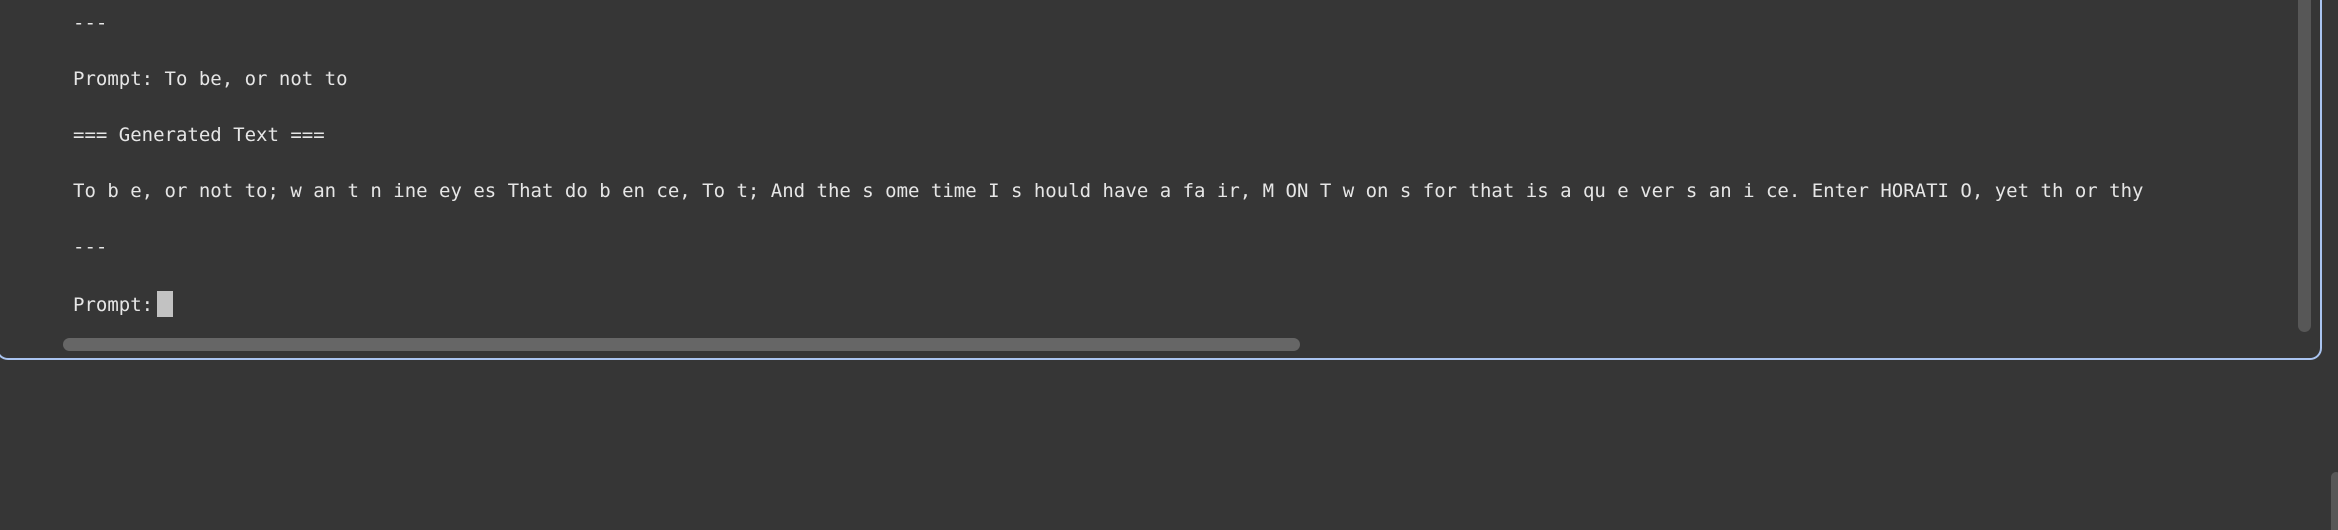 The height and width of the screenshot is (530, 2338). Describe the element at coordinates (113, 305) in the screenshot. I see `prompt-label: Prompt:` at that location.